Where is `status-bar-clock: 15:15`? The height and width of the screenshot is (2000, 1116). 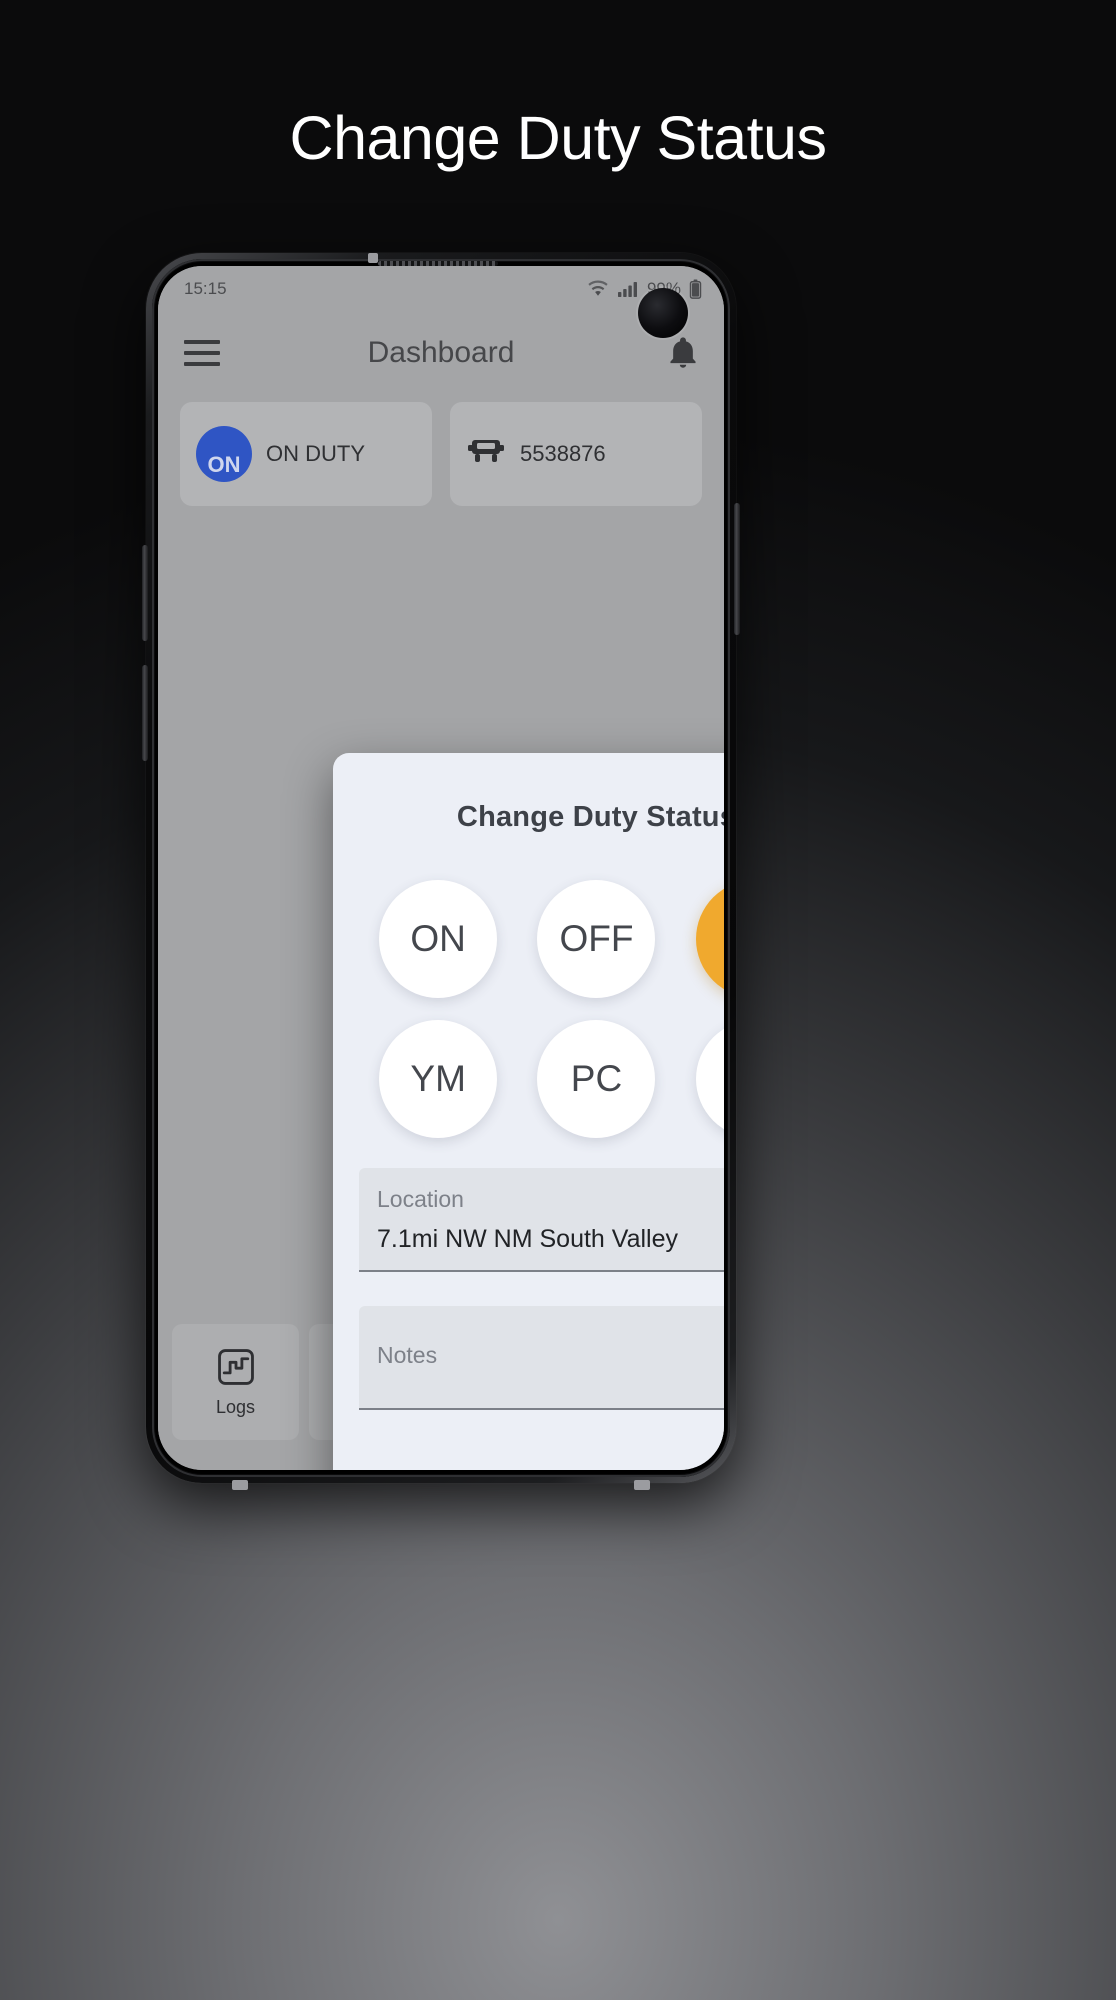 status-bar-clock: 15:15 is located at coordinates (205, 288).